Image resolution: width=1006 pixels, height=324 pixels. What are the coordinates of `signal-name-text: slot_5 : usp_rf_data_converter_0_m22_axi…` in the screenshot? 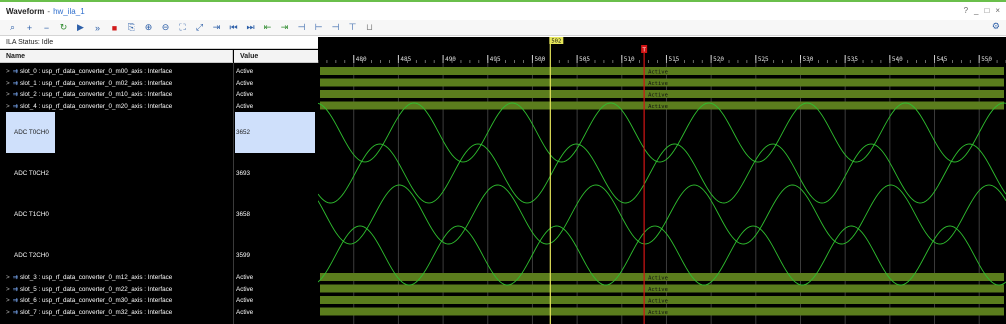 It's located at (96, 289).